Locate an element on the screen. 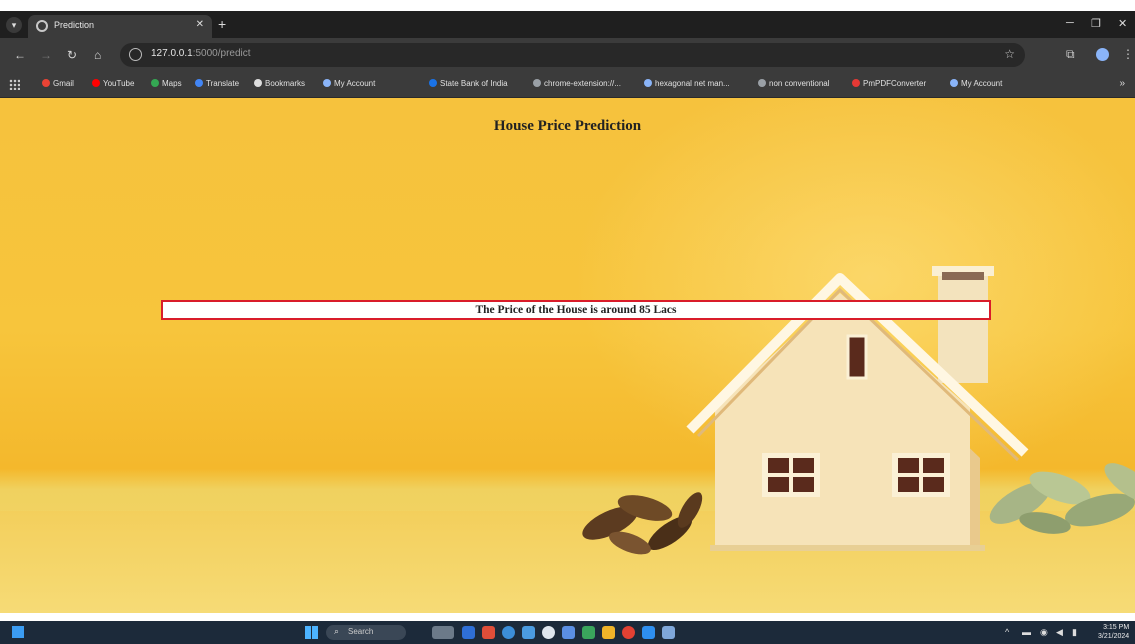 The width and height of the screenshot is (1135, 644). bookmark-my-account: My Account is located at coordinates (349, 83).